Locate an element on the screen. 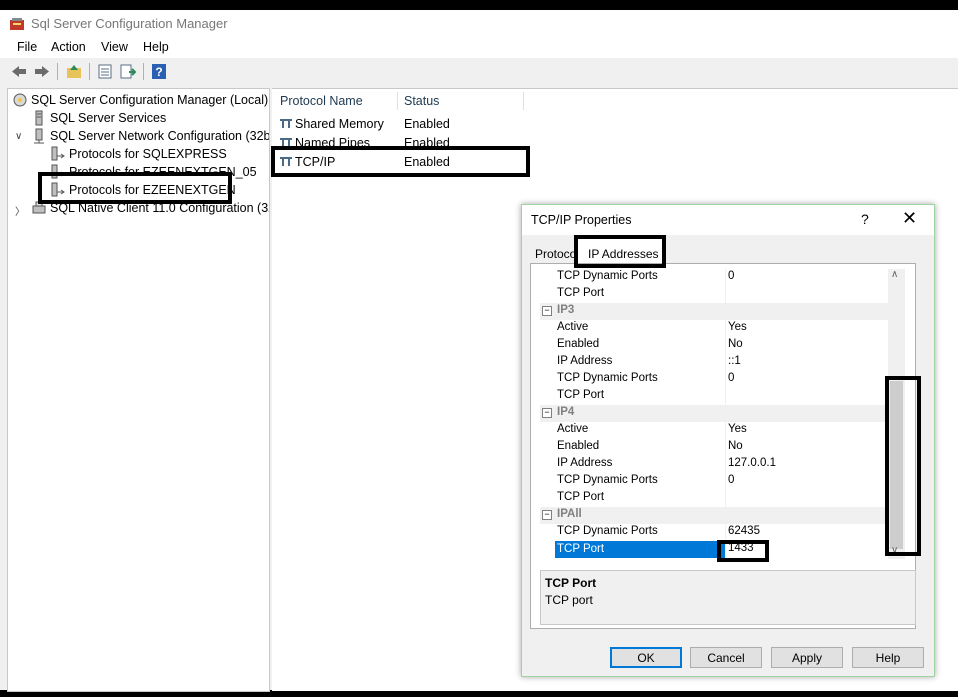  highlight-box-protocols-ezee is located at coordinates (135, 188).